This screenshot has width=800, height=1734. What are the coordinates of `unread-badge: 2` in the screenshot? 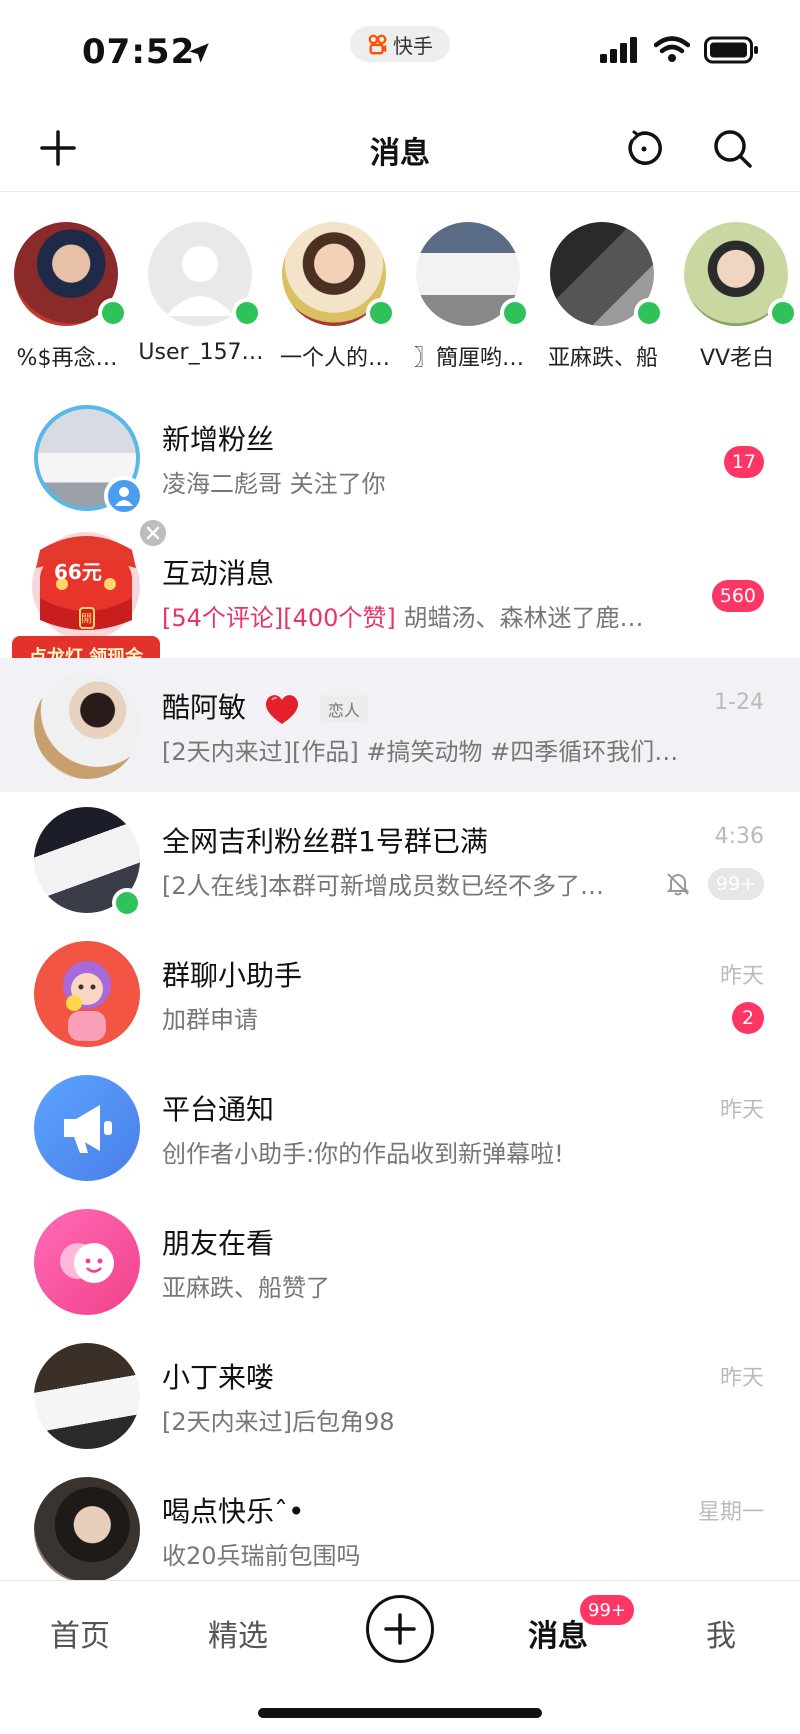 It's located at (748, 1018).